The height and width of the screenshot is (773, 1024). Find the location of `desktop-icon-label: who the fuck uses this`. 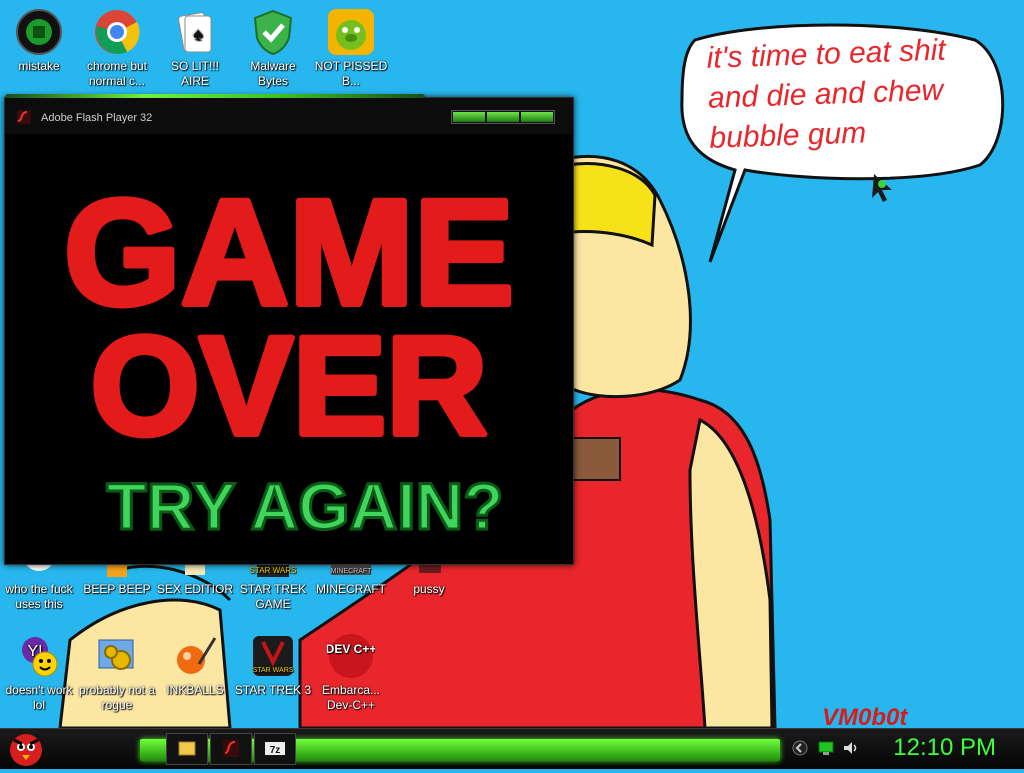

desktop-icon-label: who the fuck uses this is located at coordinates (39, 596).